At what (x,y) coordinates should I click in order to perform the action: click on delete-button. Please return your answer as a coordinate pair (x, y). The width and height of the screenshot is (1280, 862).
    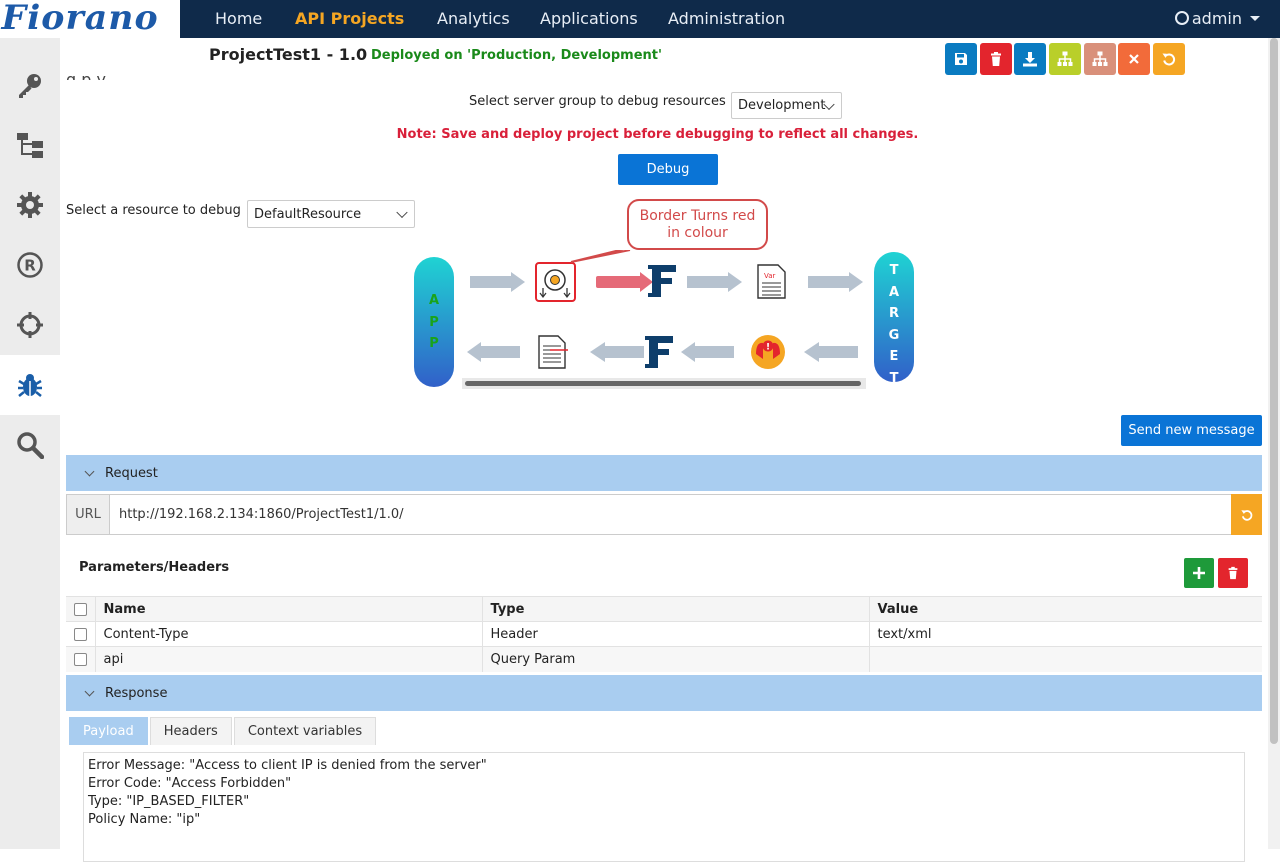
    Looking at the image, I should click on (996, 59).